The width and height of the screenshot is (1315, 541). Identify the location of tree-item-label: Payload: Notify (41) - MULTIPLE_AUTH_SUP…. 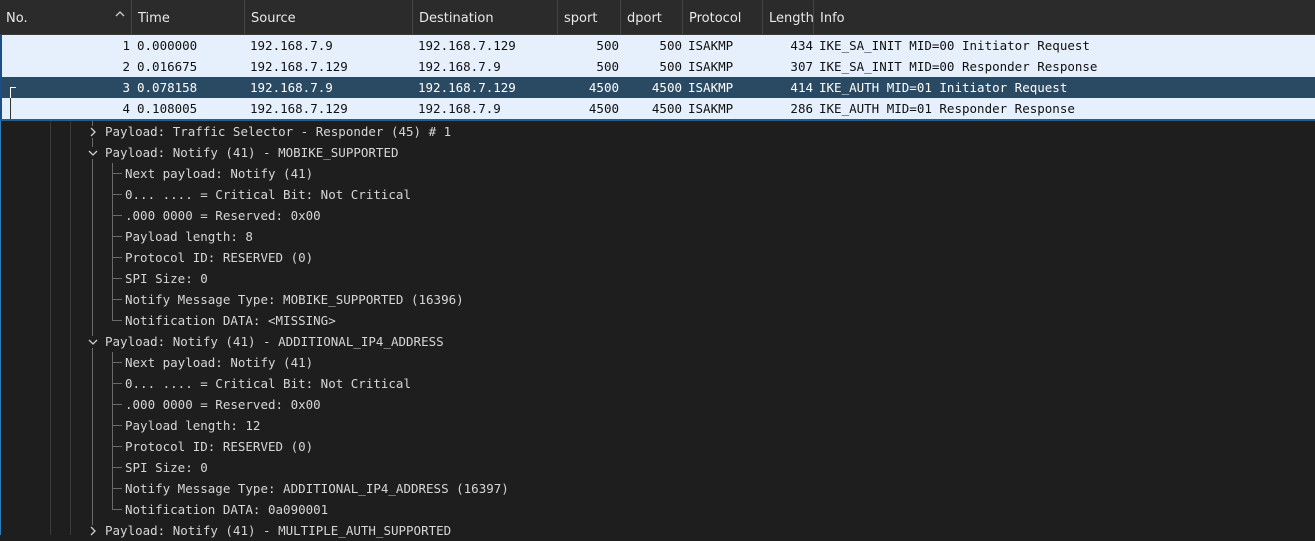
(278, 530).